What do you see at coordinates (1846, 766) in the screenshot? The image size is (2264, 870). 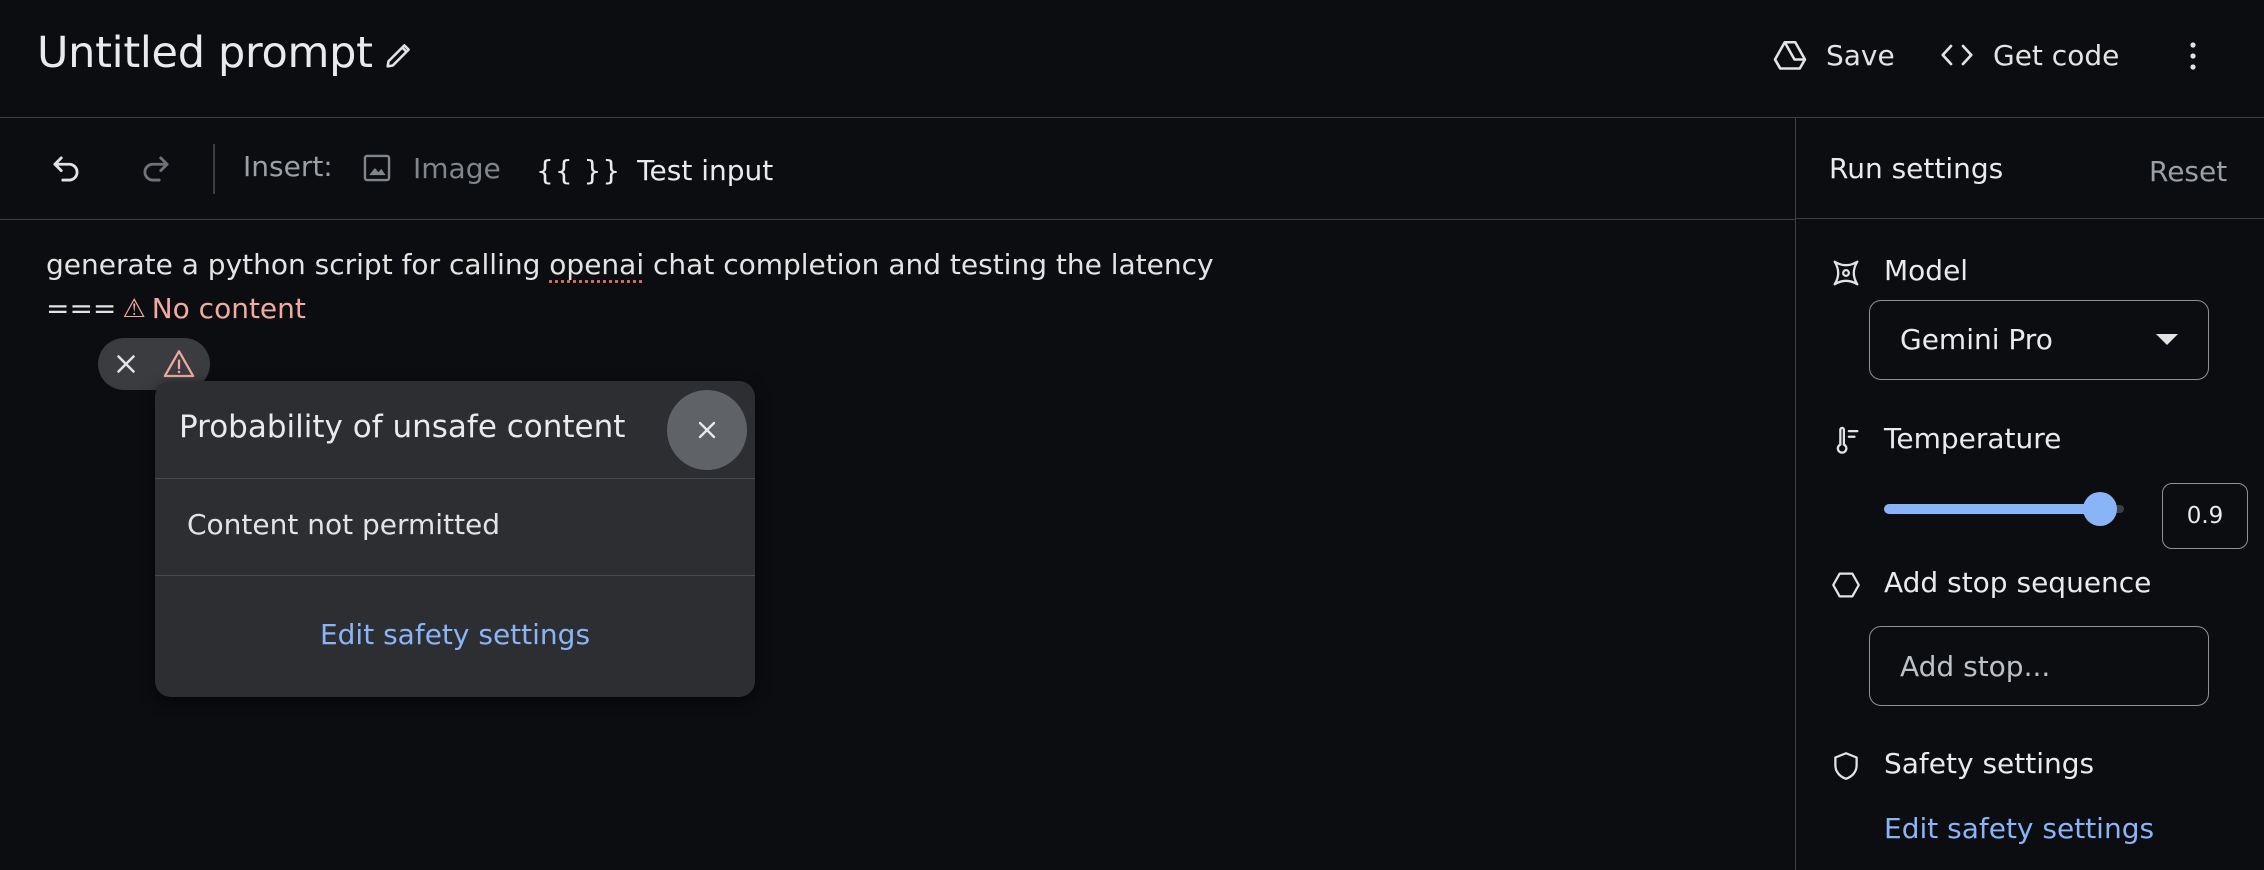 I see `shield-icon` at bounding box center [1846, 766].